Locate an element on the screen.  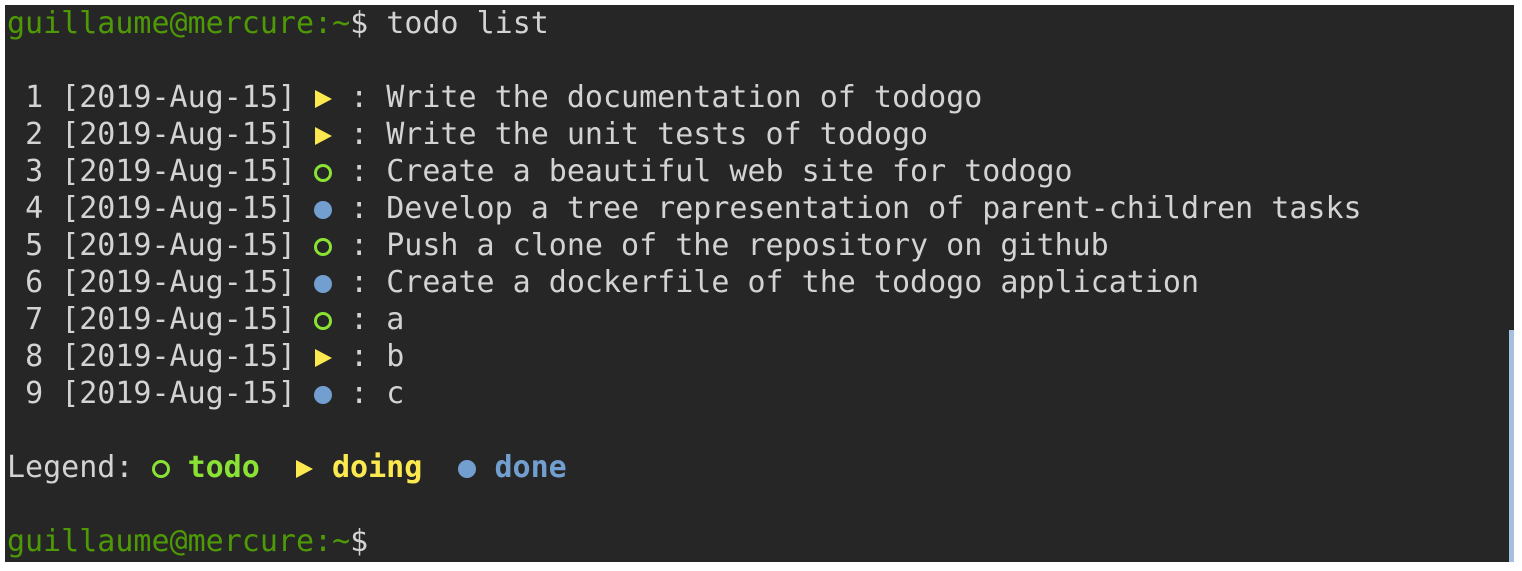
task-number: 2 is located at coordinates (34, 134).